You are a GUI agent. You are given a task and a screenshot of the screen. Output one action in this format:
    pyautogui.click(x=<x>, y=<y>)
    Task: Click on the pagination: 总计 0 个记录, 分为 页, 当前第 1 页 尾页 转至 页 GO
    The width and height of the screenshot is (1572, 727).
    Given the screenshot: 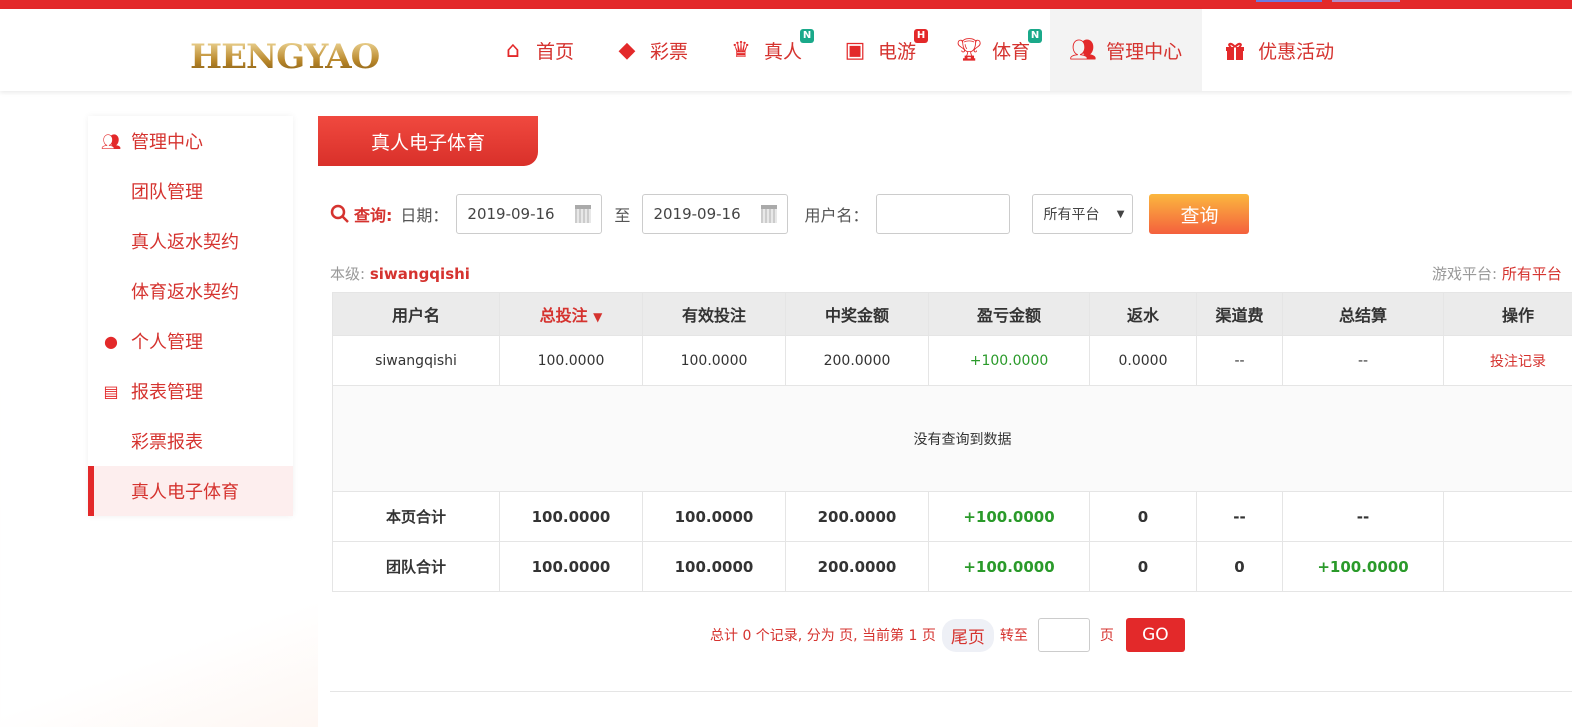 What is the action you would take?
    pyautogui.click(x=947, y=635)
    